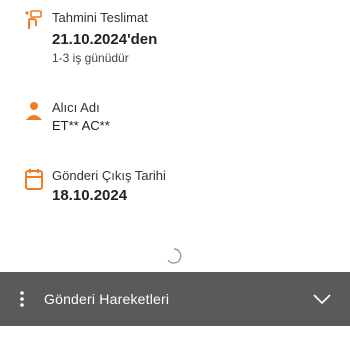 This screenshot has height=350, width=350. I want to click on vertical-dots-icon, so click(22, 299).